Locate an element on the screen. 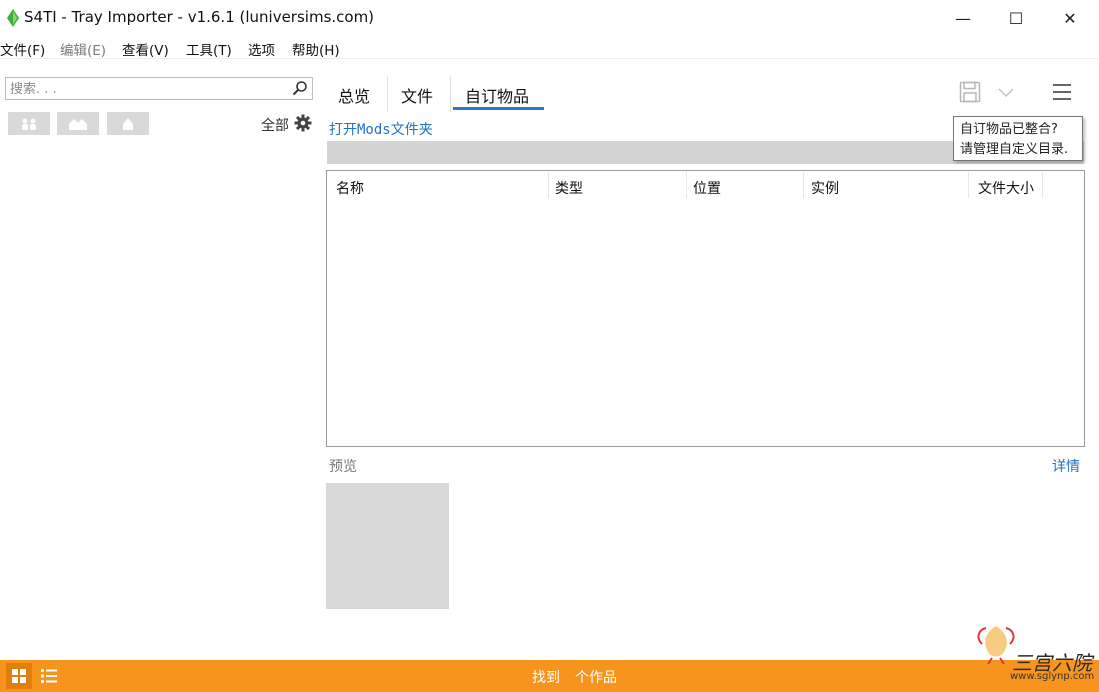  grid-view-button is located at coordinates (19, 676).